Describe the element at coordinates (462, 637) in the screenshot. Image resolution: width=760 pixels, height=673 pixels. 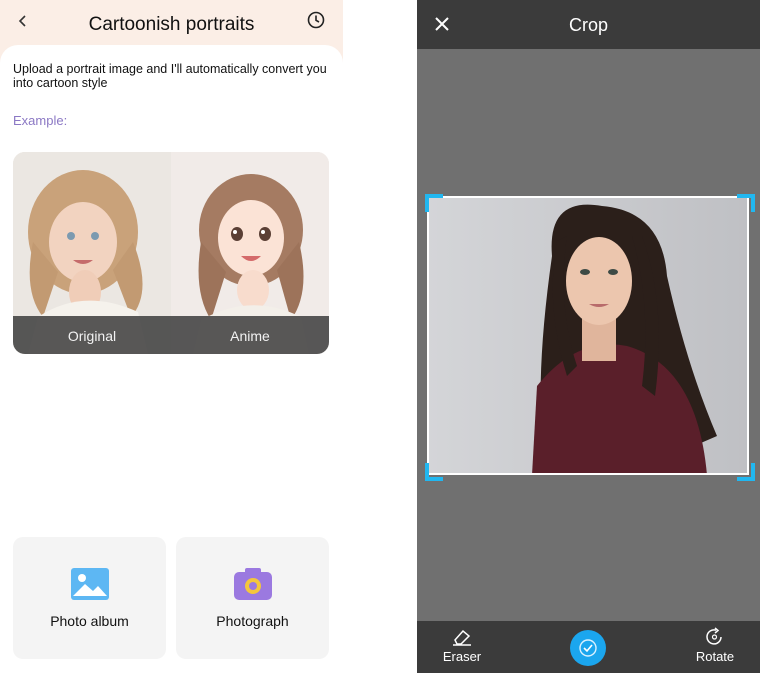
I see `eraser-icon` at that location.